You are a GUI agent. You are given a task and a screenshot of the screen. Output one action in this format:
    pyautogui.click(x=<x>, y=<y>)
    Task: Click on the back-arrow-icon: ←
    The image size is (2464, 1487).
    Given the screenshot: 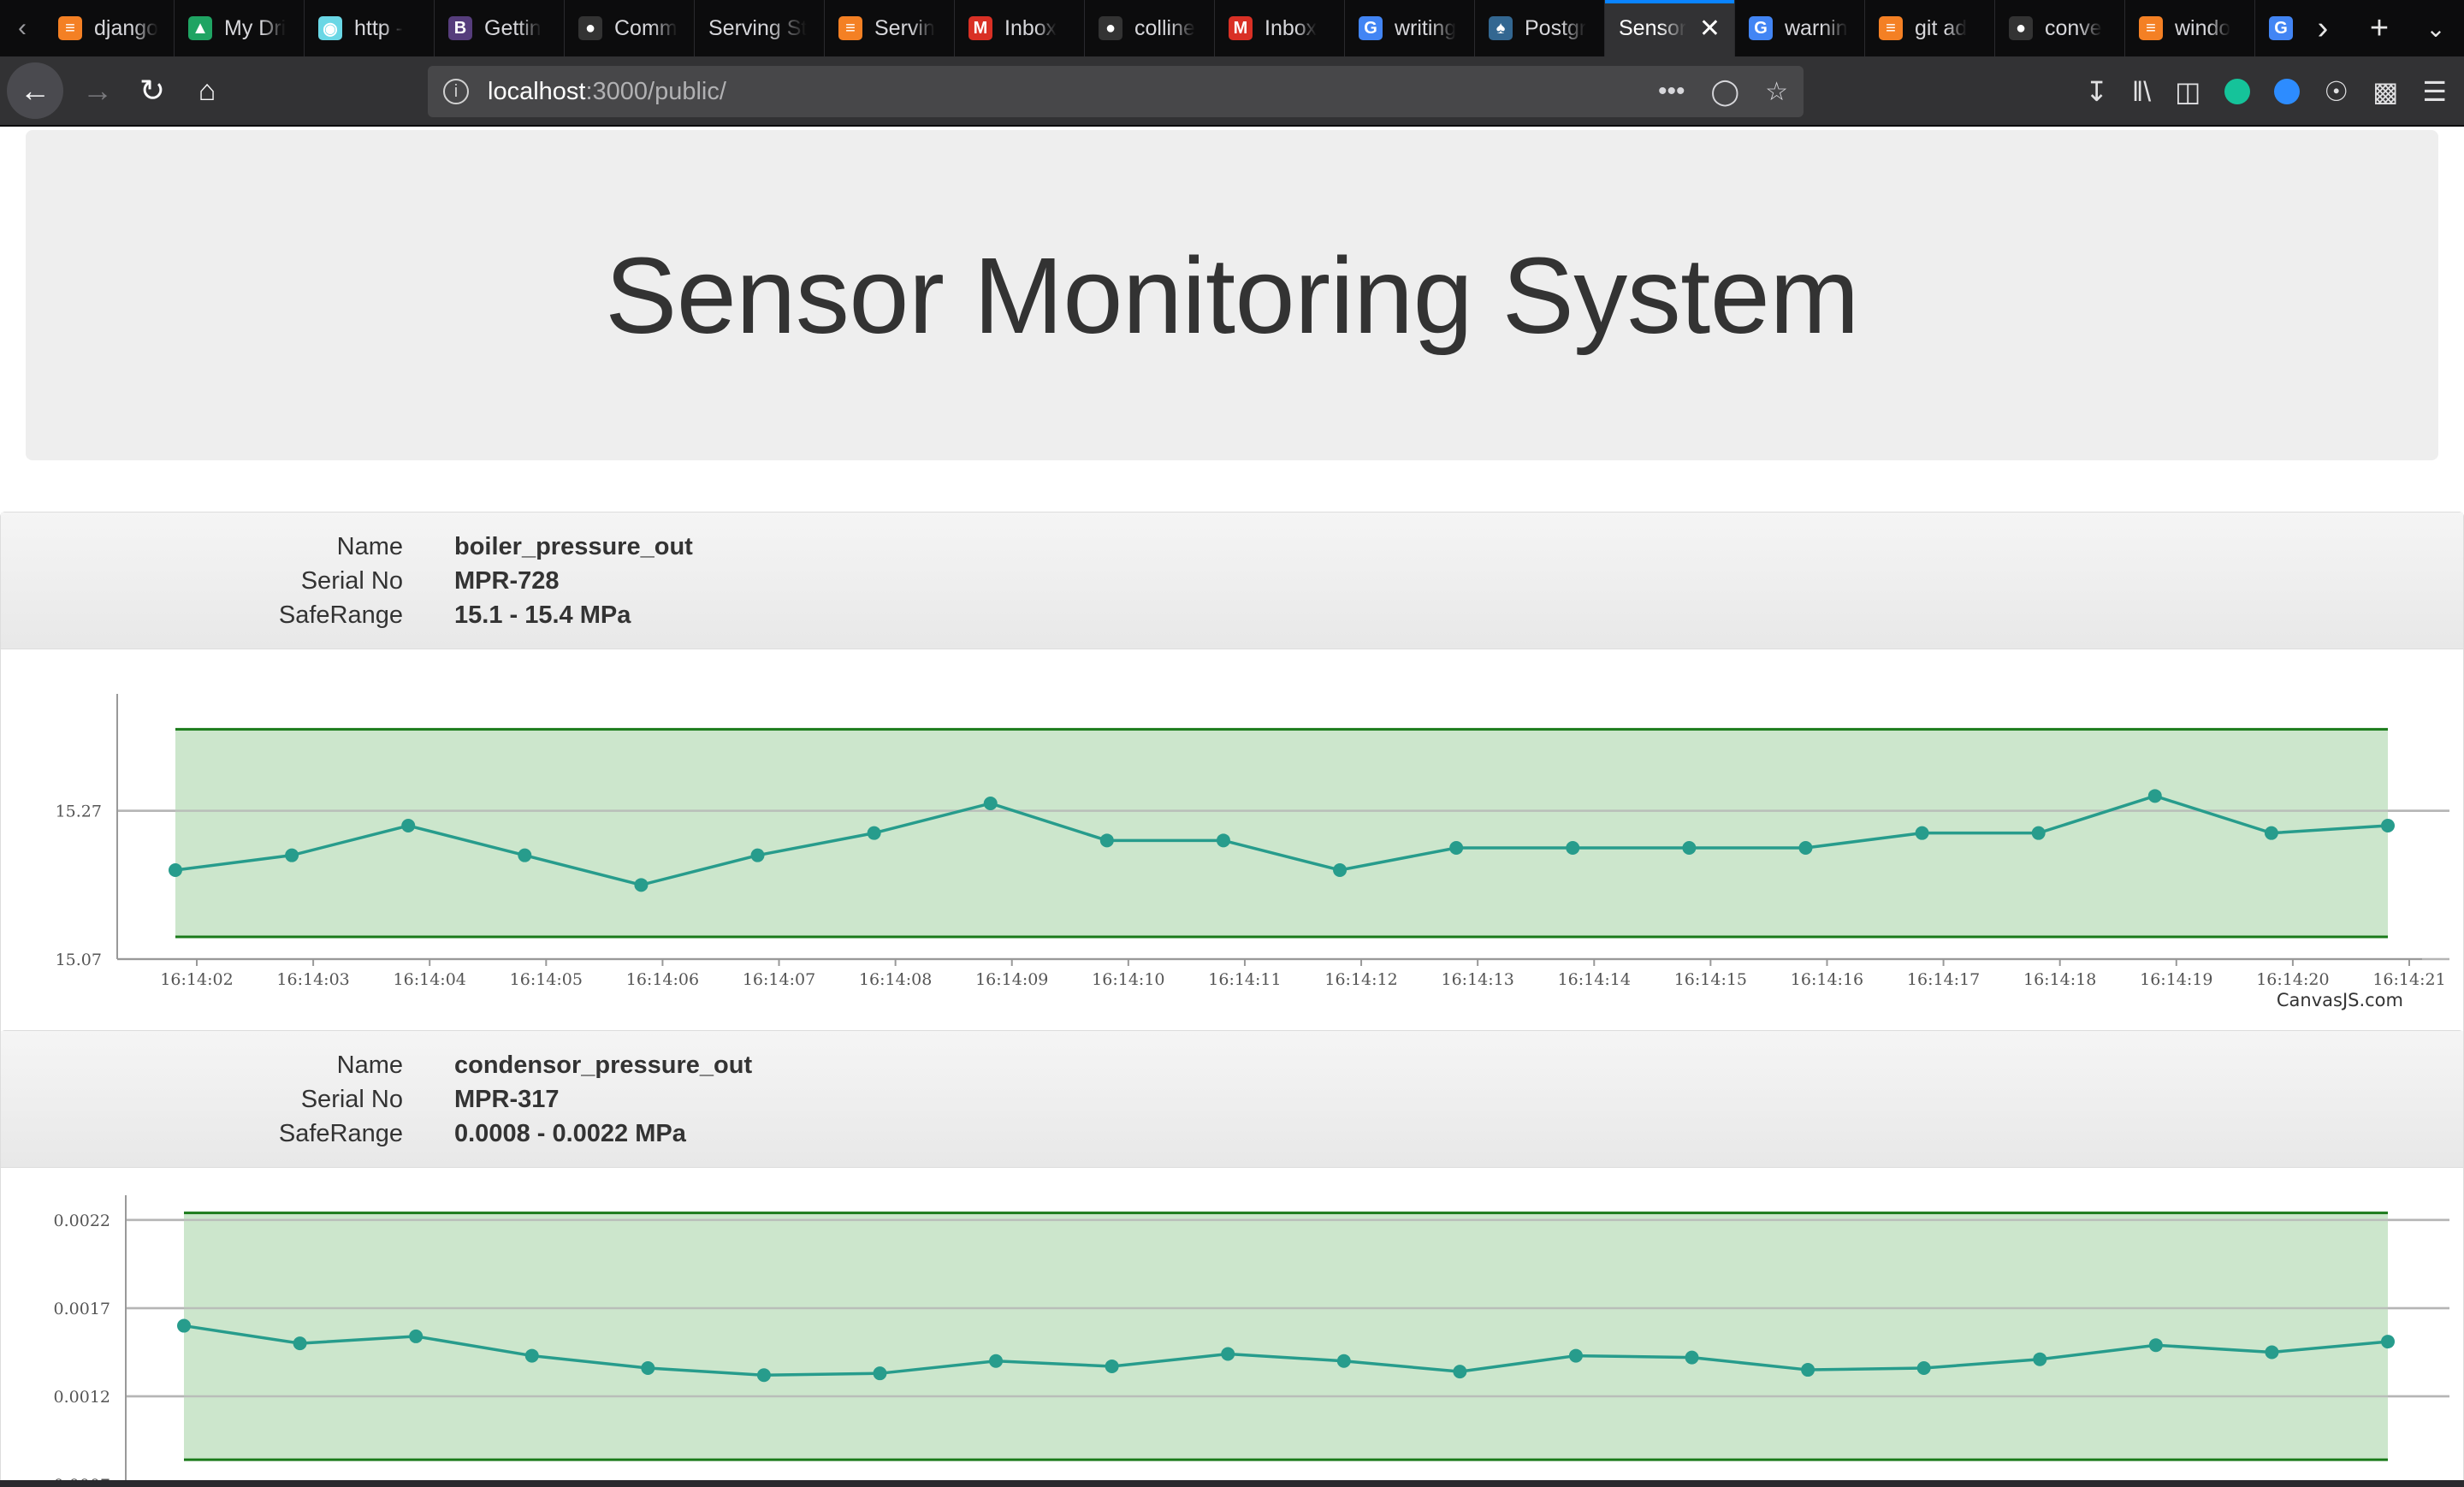 What is the action you would take?
    pyautogui.click(x=35, y=90)
    